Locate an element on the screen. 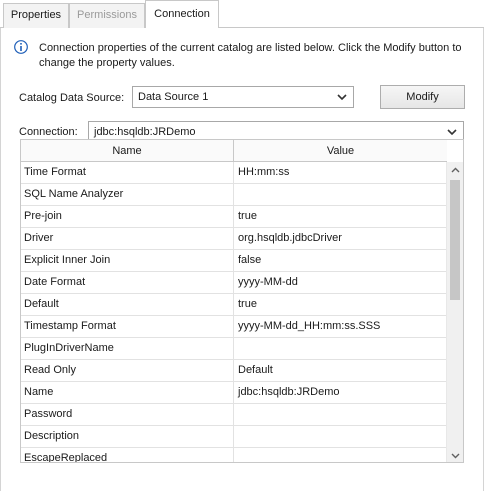 This screenshot has width=484, height=491. property-value-cell: org.hsqldb.jdbcDriver is located at coordinates (340, 238).